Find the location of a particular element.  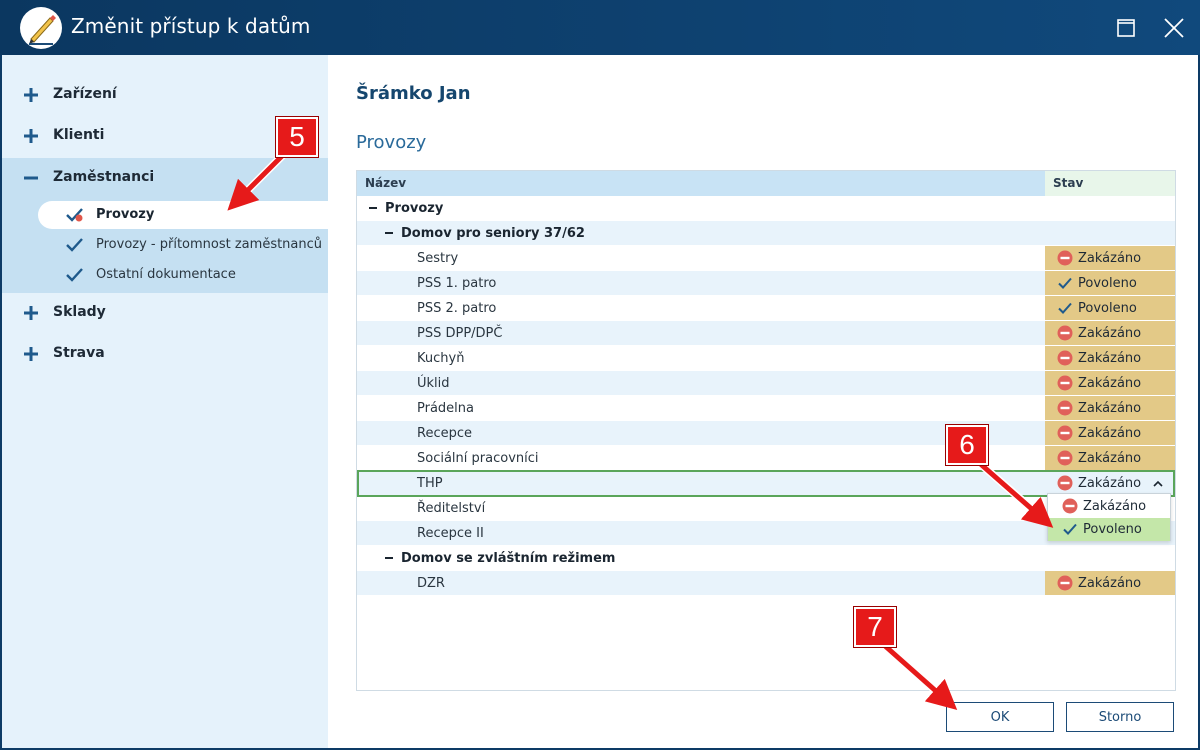

name-cell: PSS 1. patro is located at coordinates (701, 283).